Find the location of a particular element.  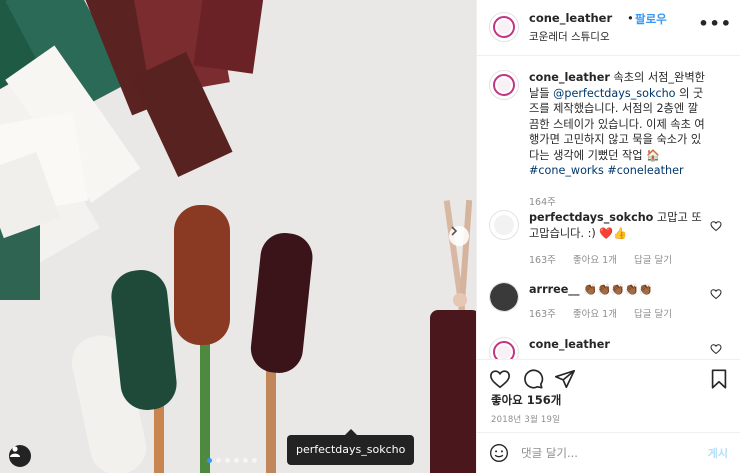

house-emoji: 🏠 is located at coordinates (653, 155).